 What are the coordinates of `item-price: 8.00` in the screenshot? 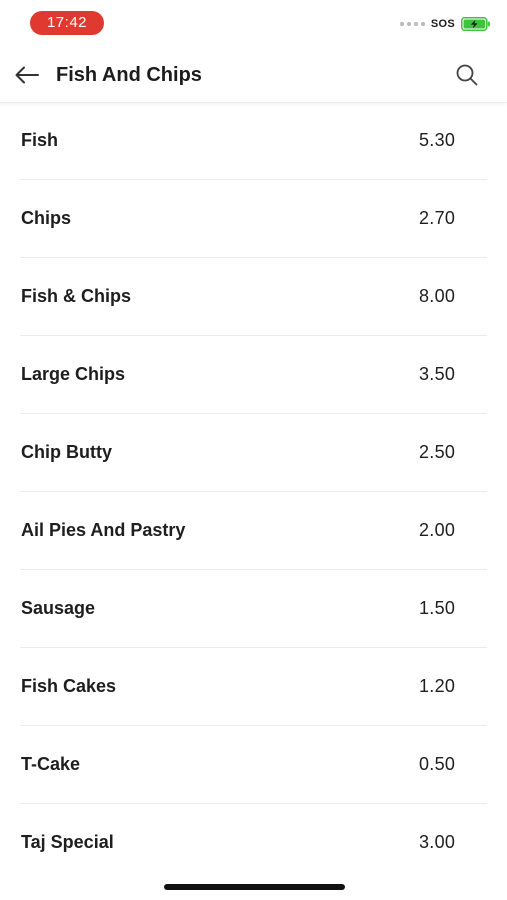 It's located at (437, 296).